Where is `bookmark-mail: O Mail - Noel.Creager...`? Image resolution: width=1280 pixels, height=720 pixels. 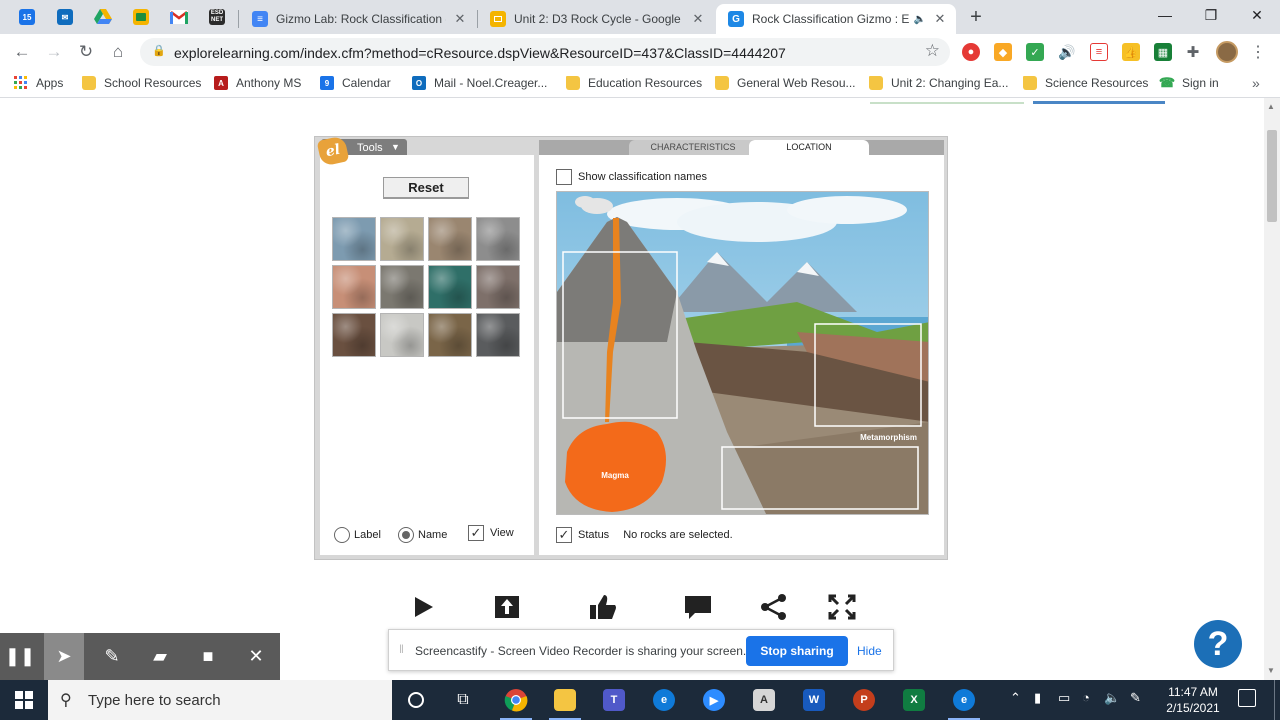 bookmark-mail: O Mail - Noel.Creager... is located at coordinates (479, 83).